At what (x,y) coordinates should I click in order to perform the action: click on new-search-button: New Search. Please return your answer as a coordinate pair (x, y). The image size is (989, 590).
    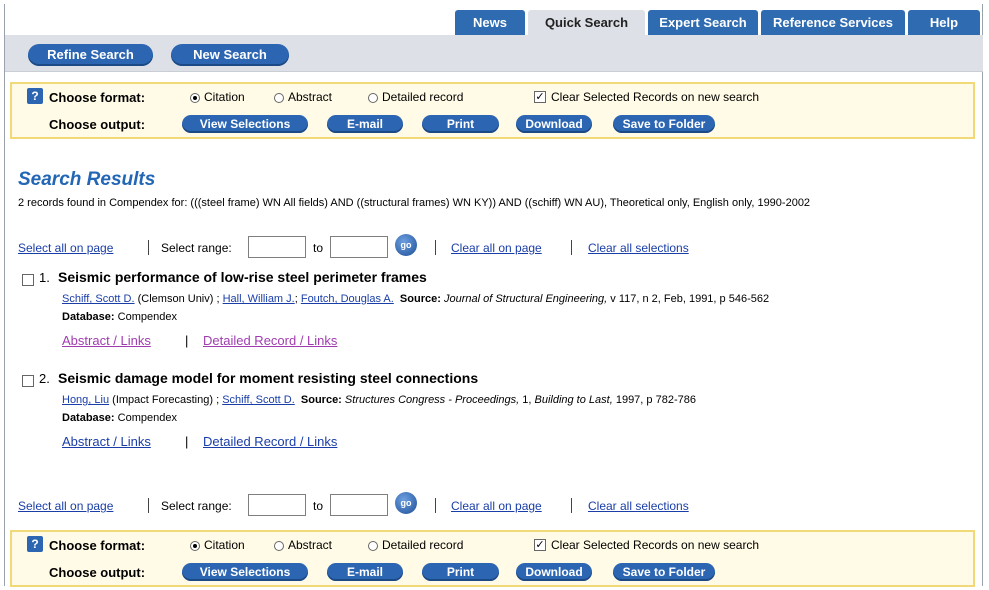
    Looking at the image, I should click on (230, 55).